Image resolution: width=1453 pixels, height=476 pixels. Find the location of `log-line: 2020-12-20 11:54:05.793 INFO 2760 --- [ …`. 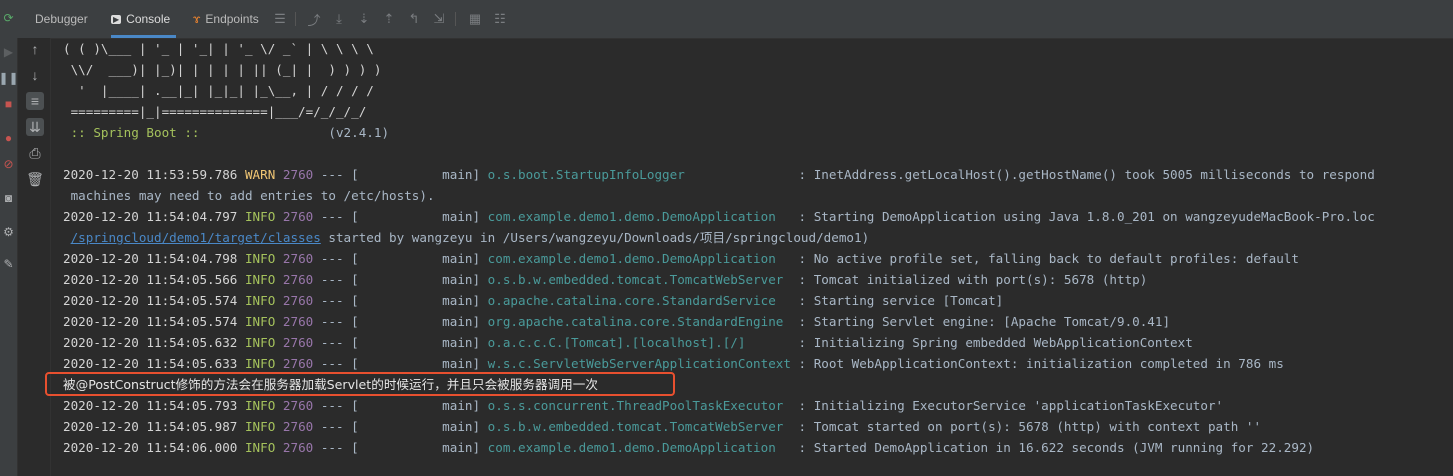

log-line: 2020-12-20 11:54:05.793 INFO 2760 --- [ … is located at coordinates (643, 405).